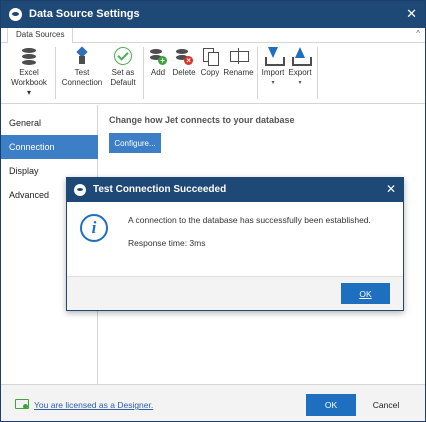  Describe the element at coordinates (184, 56) in the screenshot. I see `delete-database-icon: ×` at that location.